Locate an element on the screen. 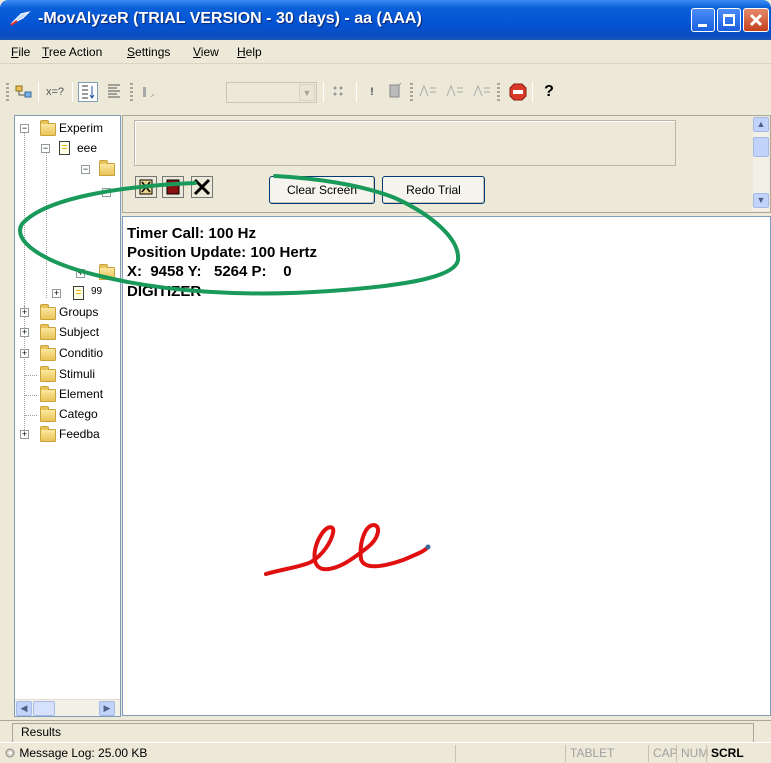  menu-tree-action: Tree Action is located at coordinates (72, 52).